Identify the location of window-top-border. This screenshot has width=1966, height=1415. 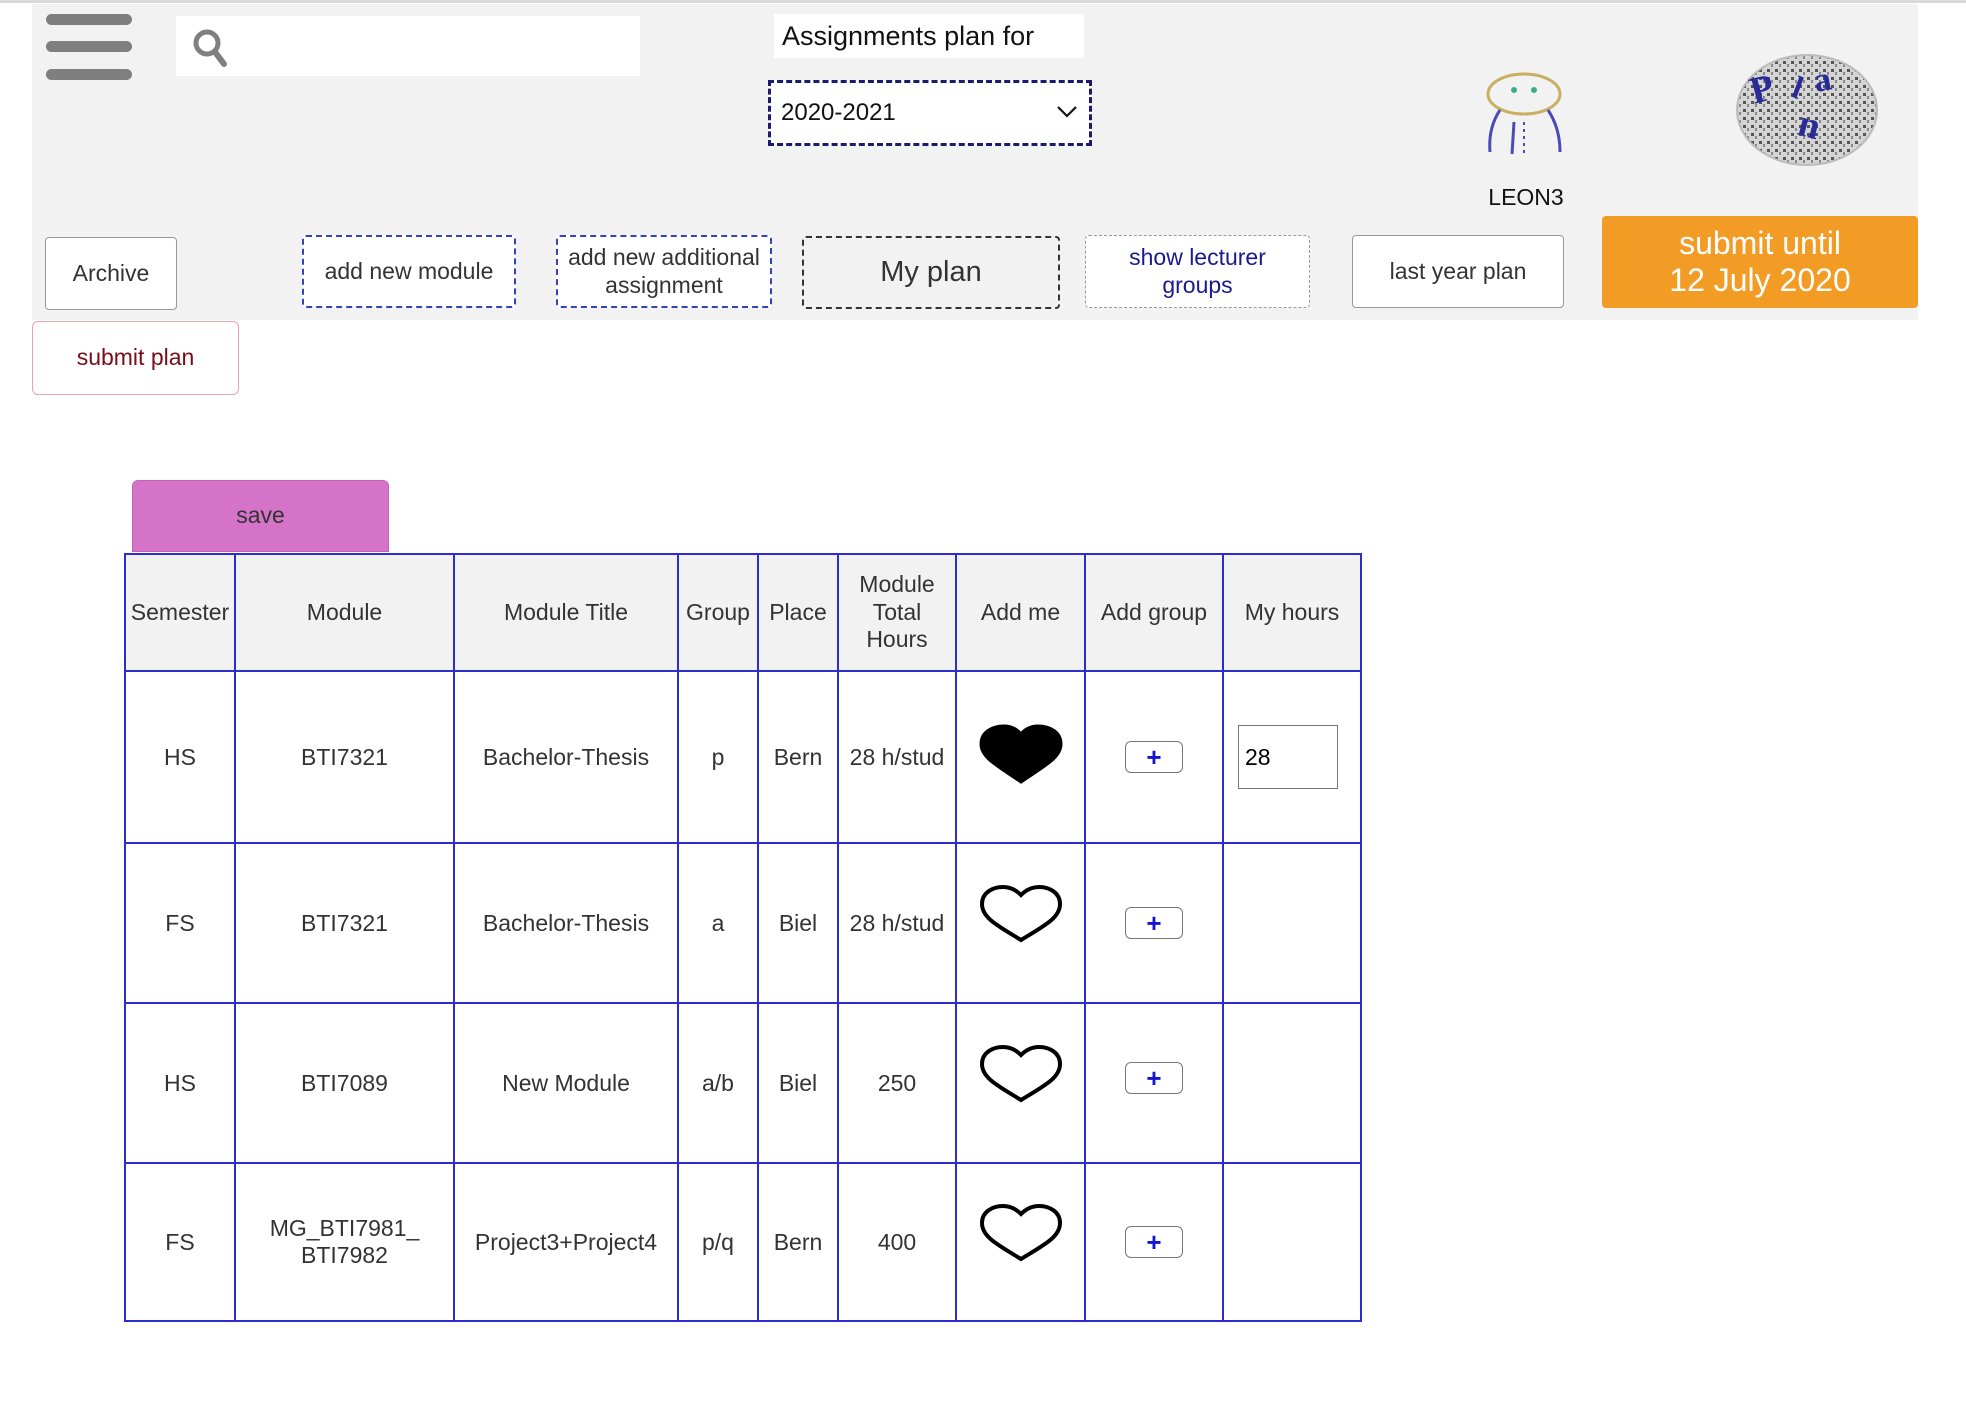
(983, 1).